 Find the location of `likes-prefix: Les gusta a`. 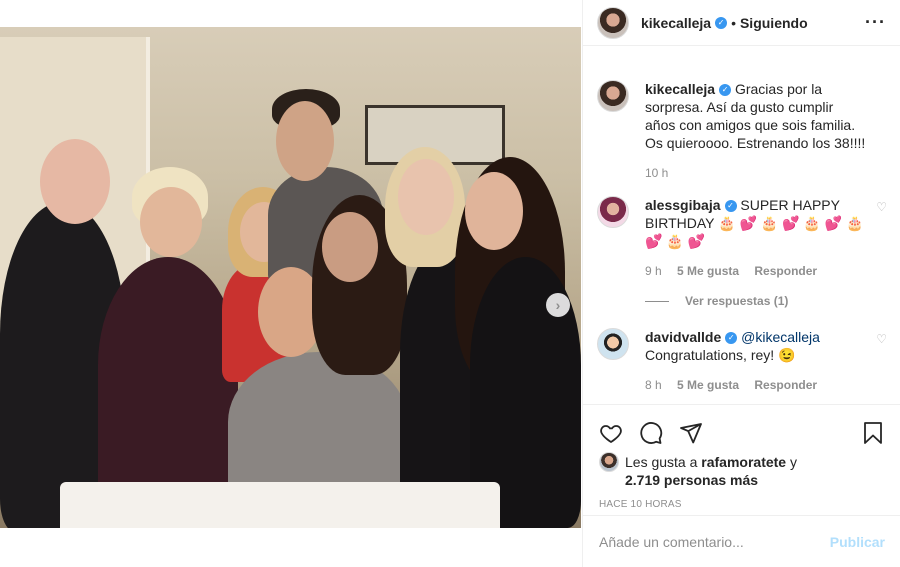

likes-prefix: Les gusta a is located at coordinates (661, 462).